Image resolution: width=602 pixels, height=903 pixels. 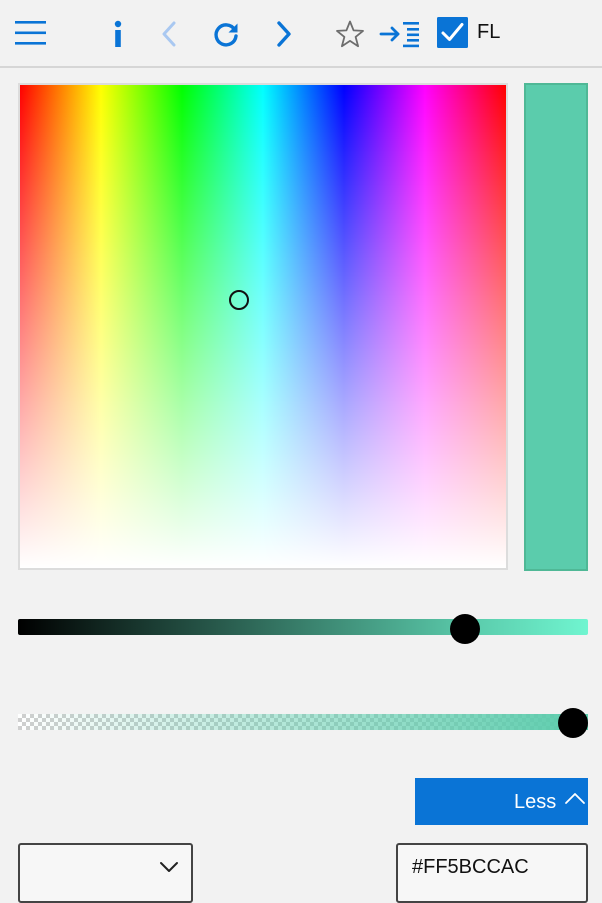 I want to click on chevron-down-icon, so click(x=169, y=869).